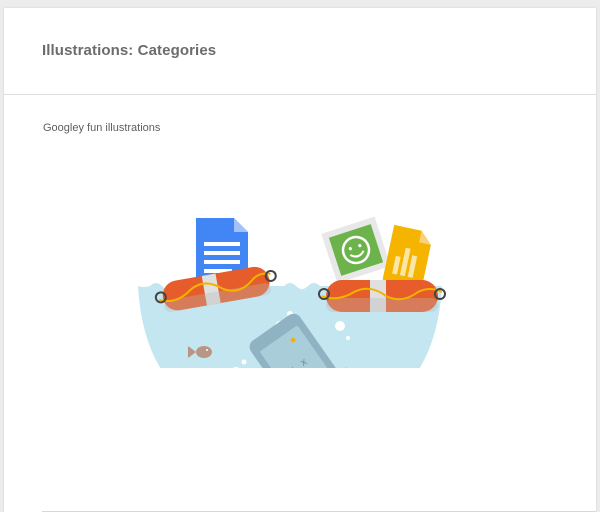  What do you see at coordinates (406, 256) in the screenshot?
I see `chart-doc-icon` at bounding box center [406, 256].